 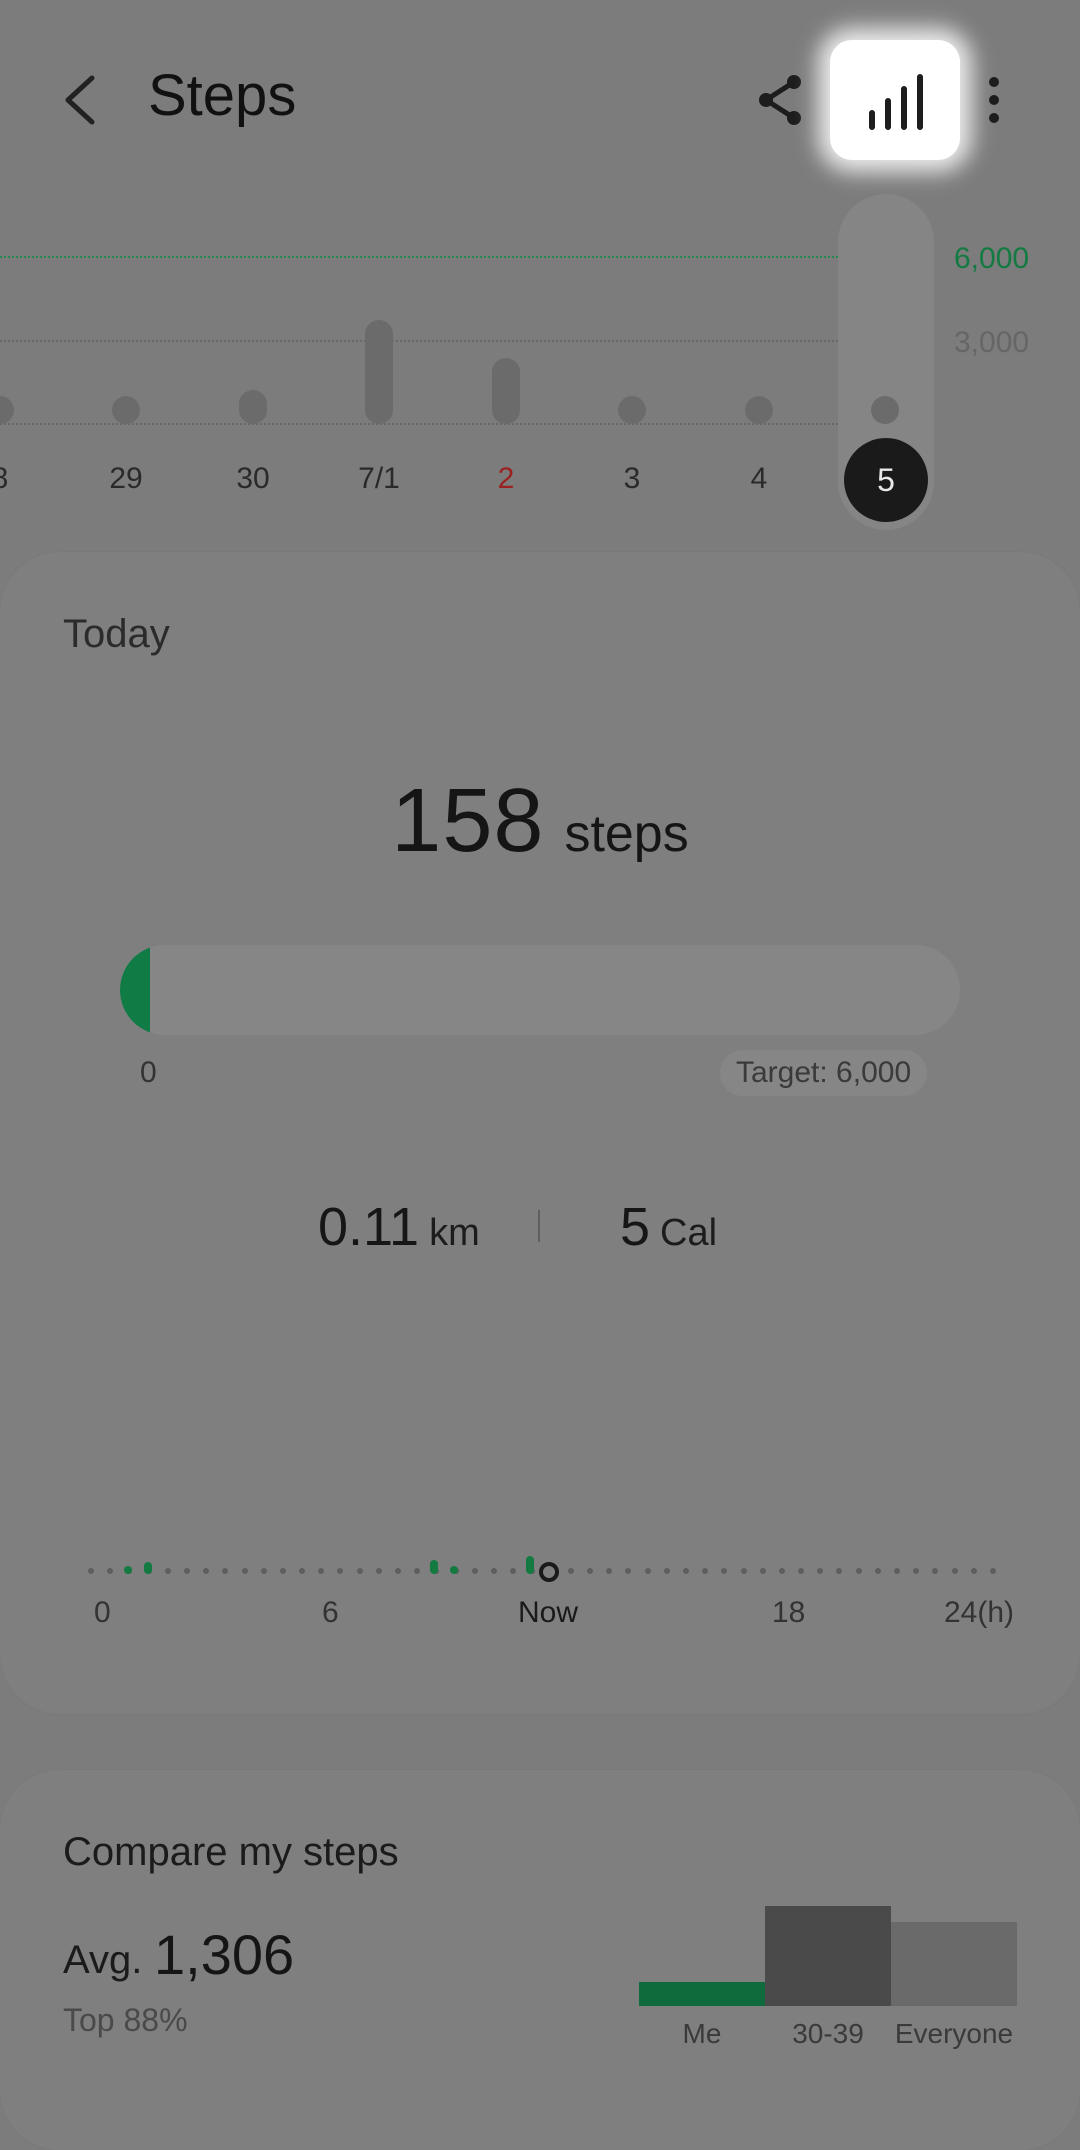 I want to click on back-button, so click(x=83, y=100).